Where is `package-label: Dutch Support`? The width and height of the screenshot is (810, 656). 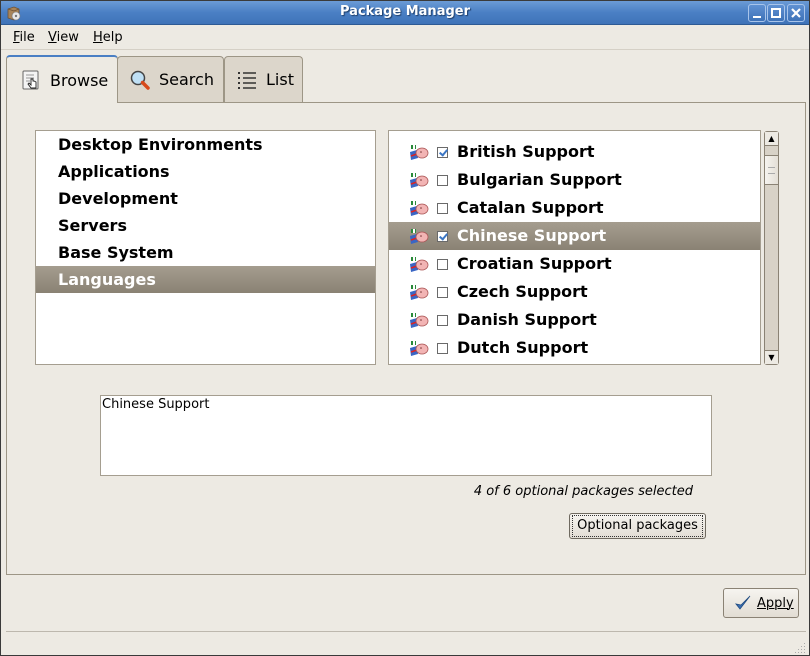 package-label: Dutch Support is located at coordinates (523, 347).